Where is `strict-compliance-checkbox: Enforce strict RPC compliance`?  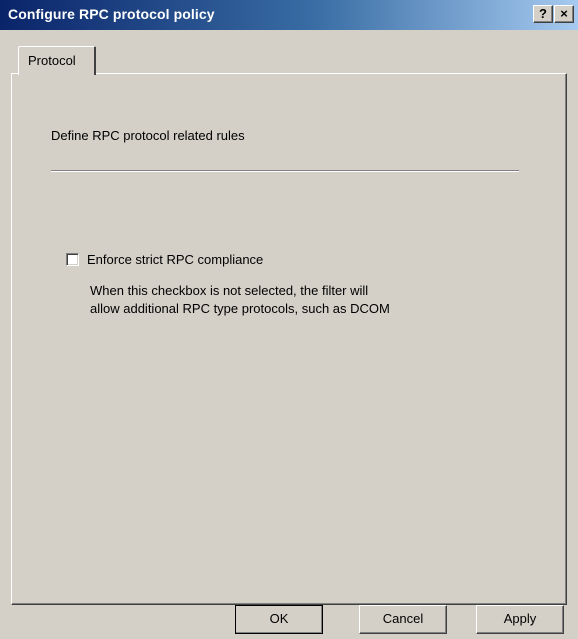
strict-compliance-checkbox: Enforce strict RPC compliance is located at coordinates (164, 259).